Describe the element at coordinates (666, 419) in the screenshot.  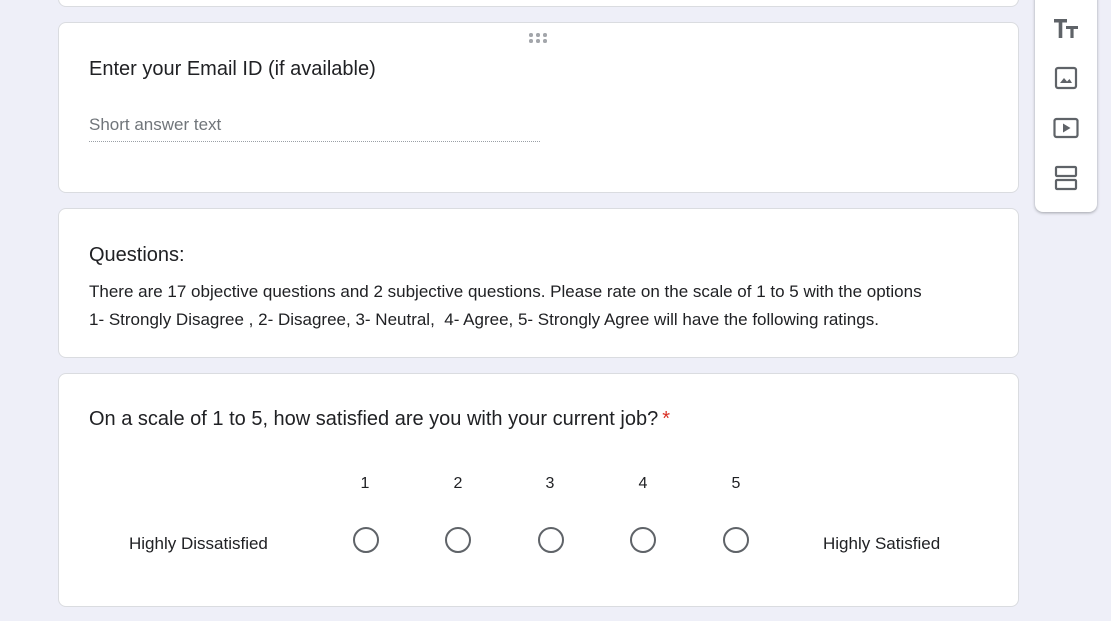
I see `required-asterisk: *` at that location.